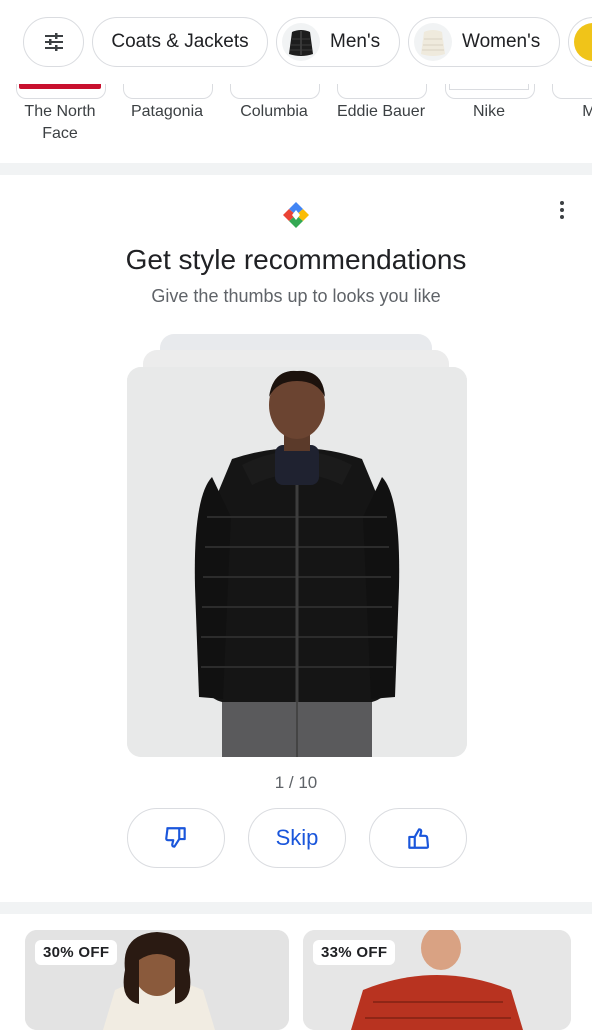 The image size is (592, 1030). What do you see at coordinates (437, 980) in the screenshot?
I see `product-card: 33% OFF` at bounding box center [437, 980].